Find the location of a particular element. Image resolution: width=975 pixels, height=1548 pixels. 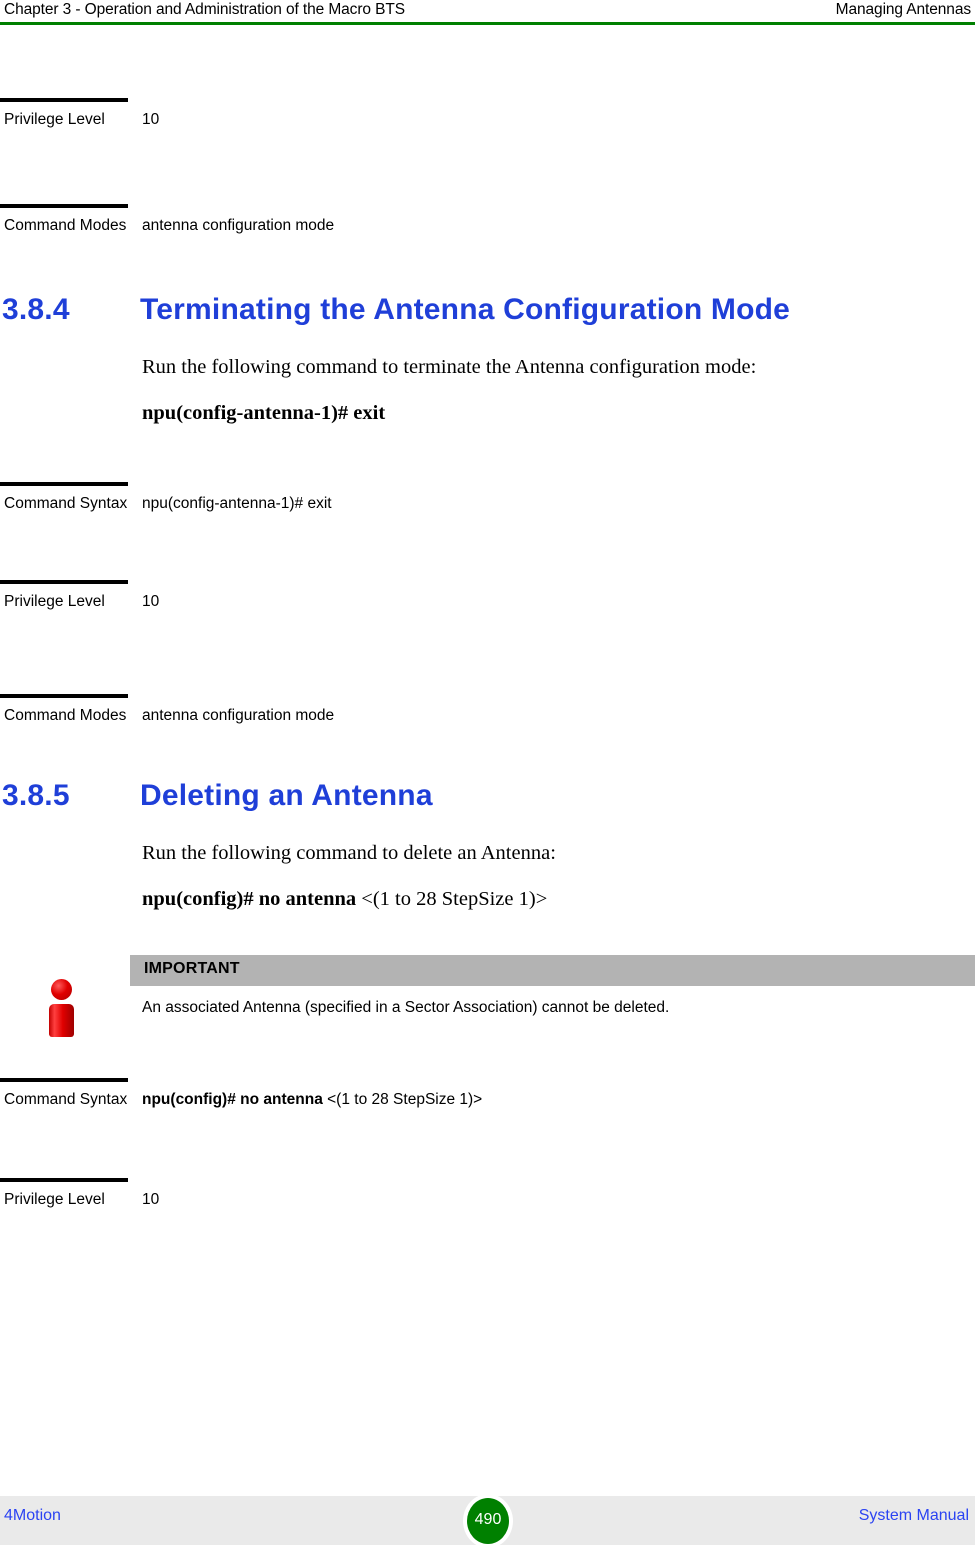

page-number: 490 is located at coordinates (488, 1519).